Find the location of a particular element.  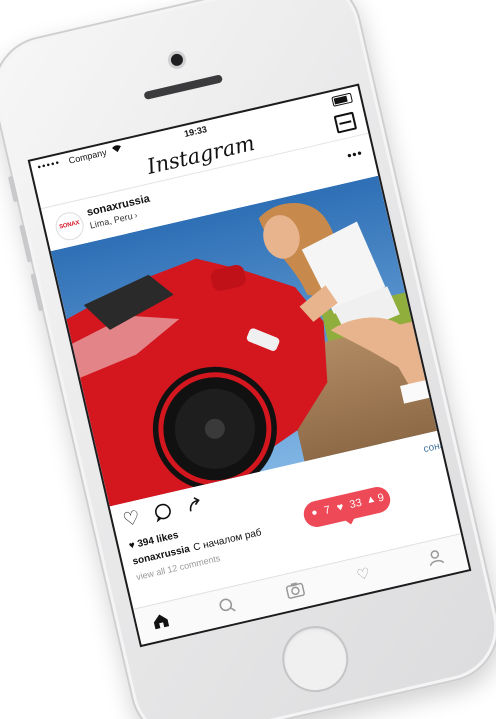

camera-icon is located at coordinates (295, 590).